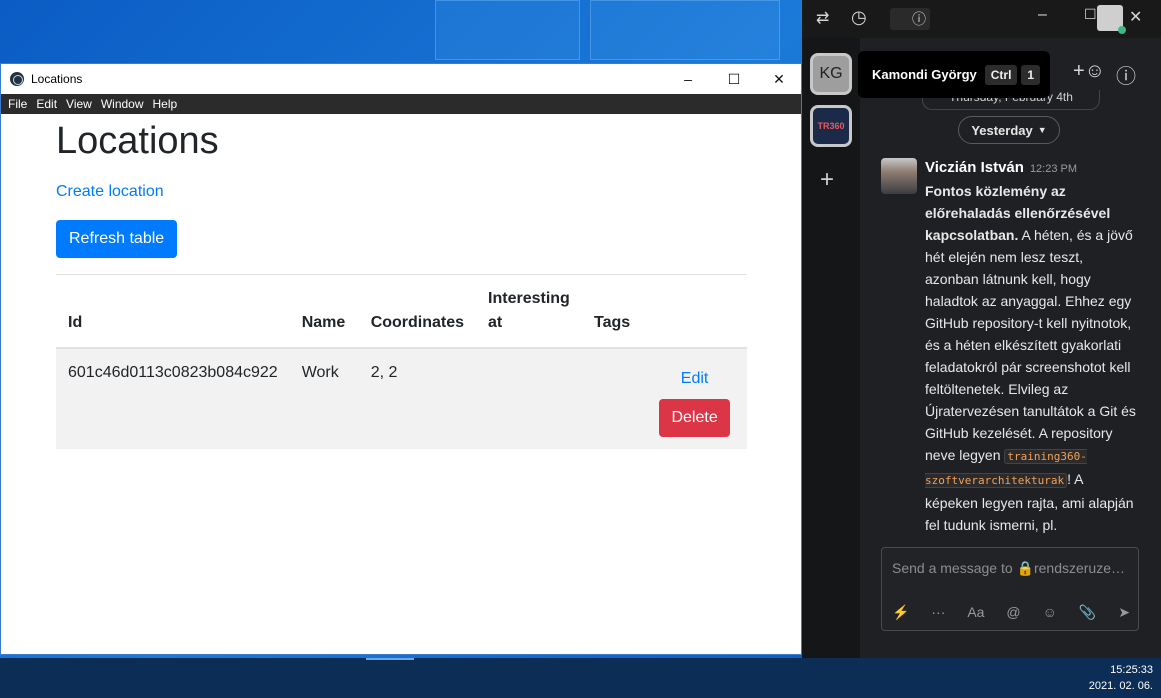  What do you see at coordinates (938, 612) in the screenshot?
I see `more-icon: ···` at bounding box center [938, 612].